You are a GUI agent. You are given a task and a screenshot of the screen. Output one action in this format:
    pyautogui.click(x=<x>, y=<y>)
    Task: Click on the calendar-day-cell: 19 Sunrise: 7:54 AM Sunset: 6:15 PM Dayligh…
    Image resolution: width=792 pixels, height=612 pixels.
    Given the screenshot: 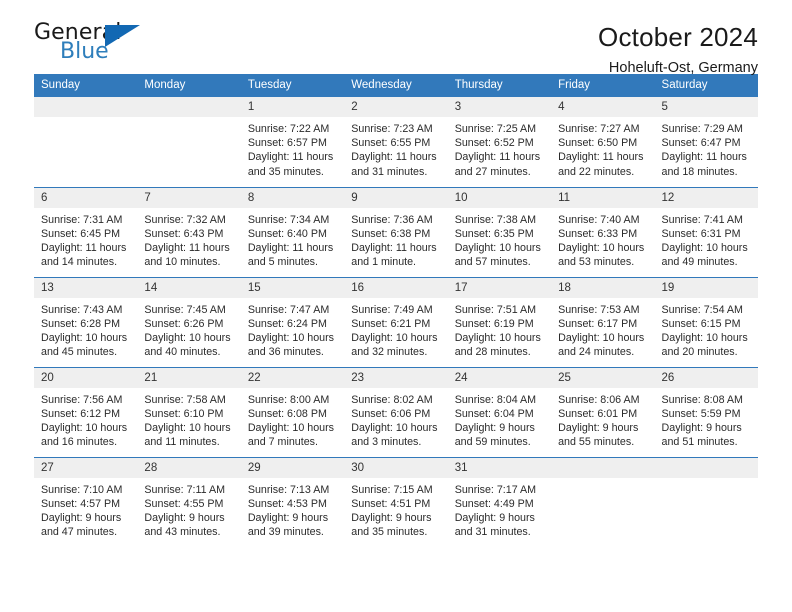 What is the action you would take?
    pyautogui.click(x=706, y=321)
    